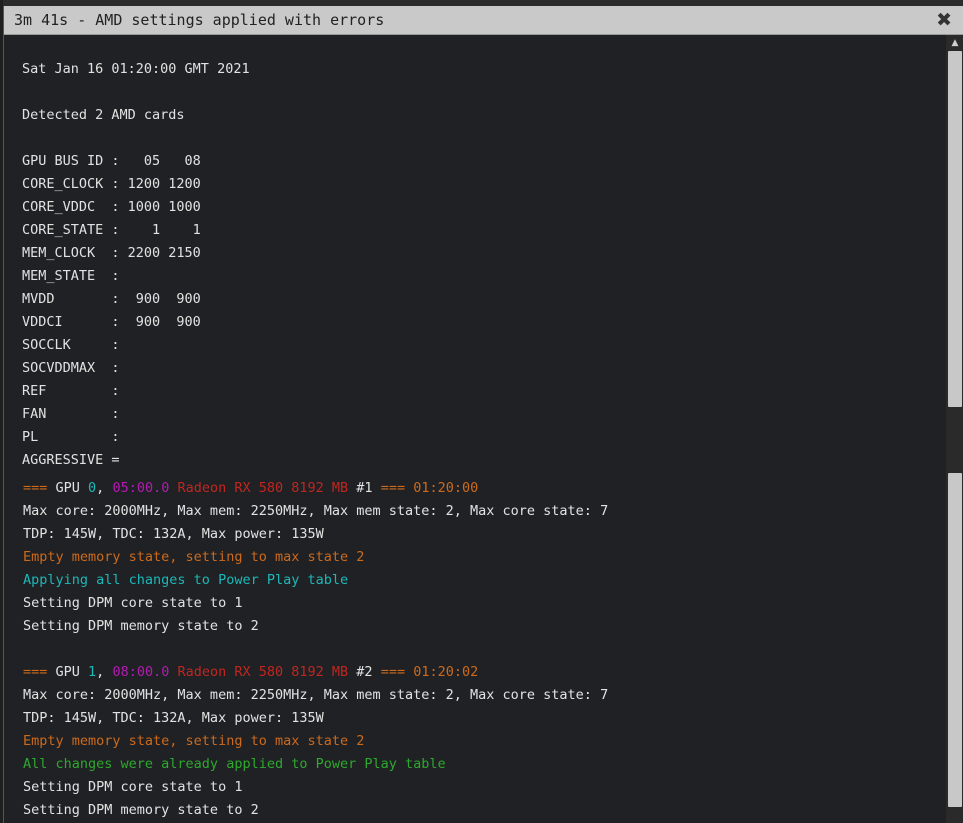 This screenshot has width=963, height=823. I want to click on table-row: PL :, so click(71, 437).